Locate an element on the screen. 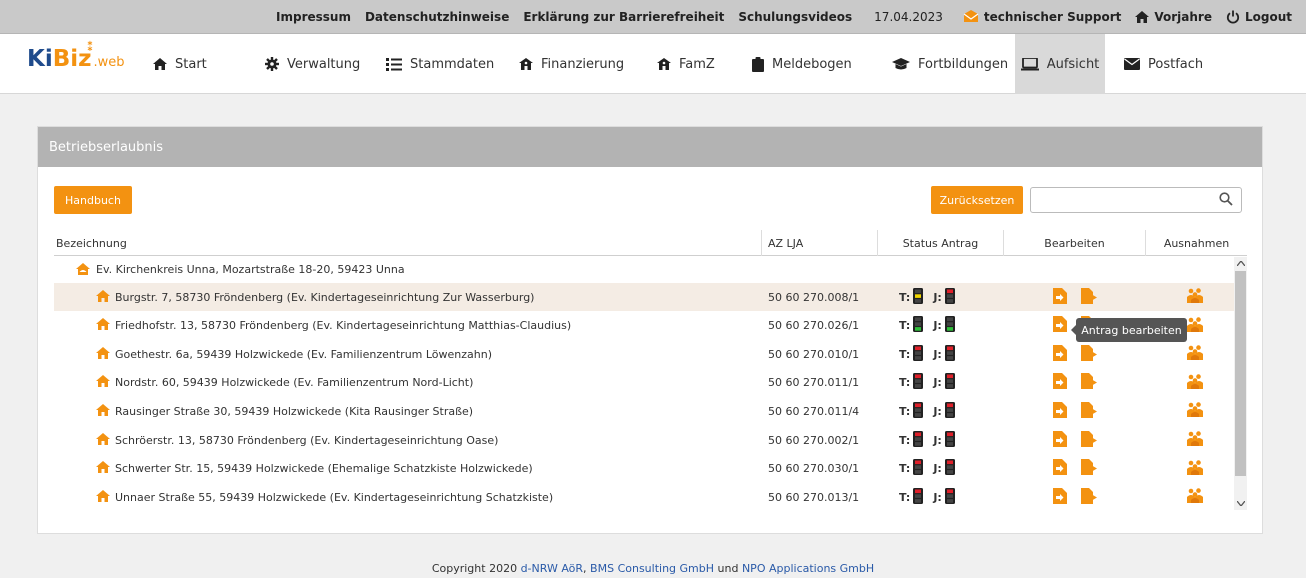  scroll-thumb is located at coordinates (1240, 373).